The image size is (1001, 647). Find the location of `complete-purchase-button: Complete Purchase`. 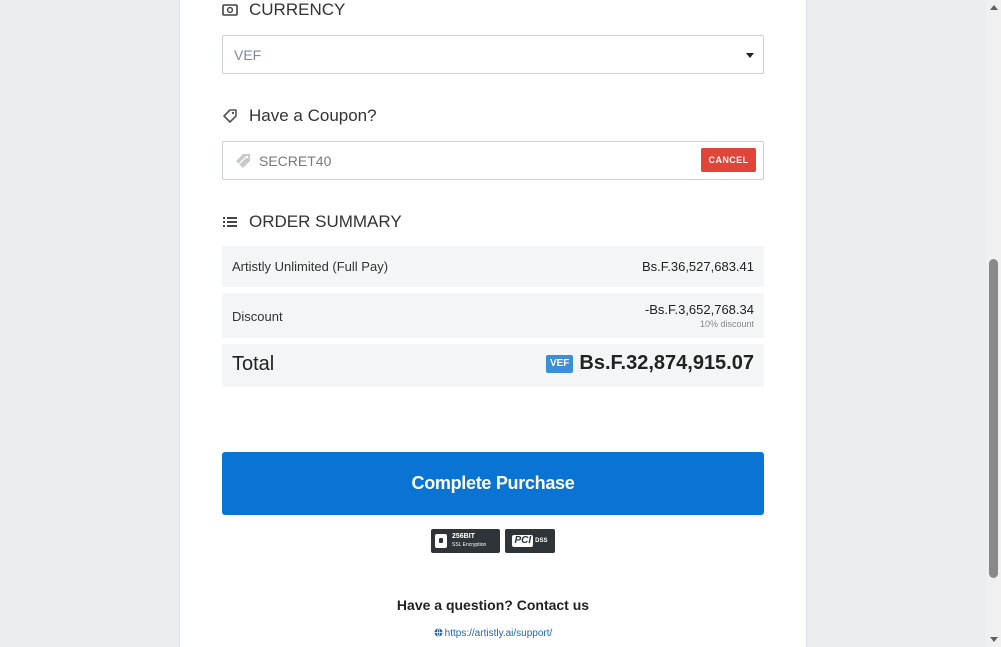

complete-purchase-button: Complete Purchase is located at coordinates (493, 483).